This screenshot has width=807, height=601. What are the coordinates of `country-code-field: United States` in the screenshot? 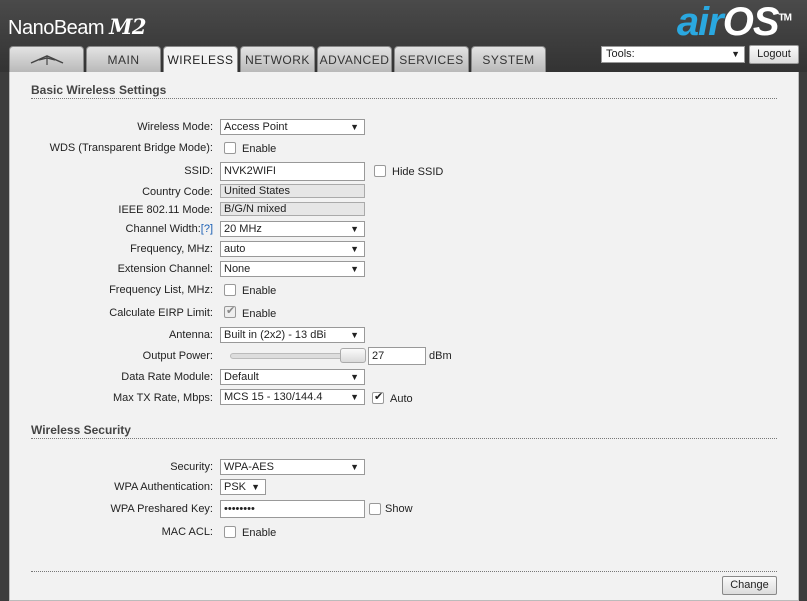 It's located at (292, 191).